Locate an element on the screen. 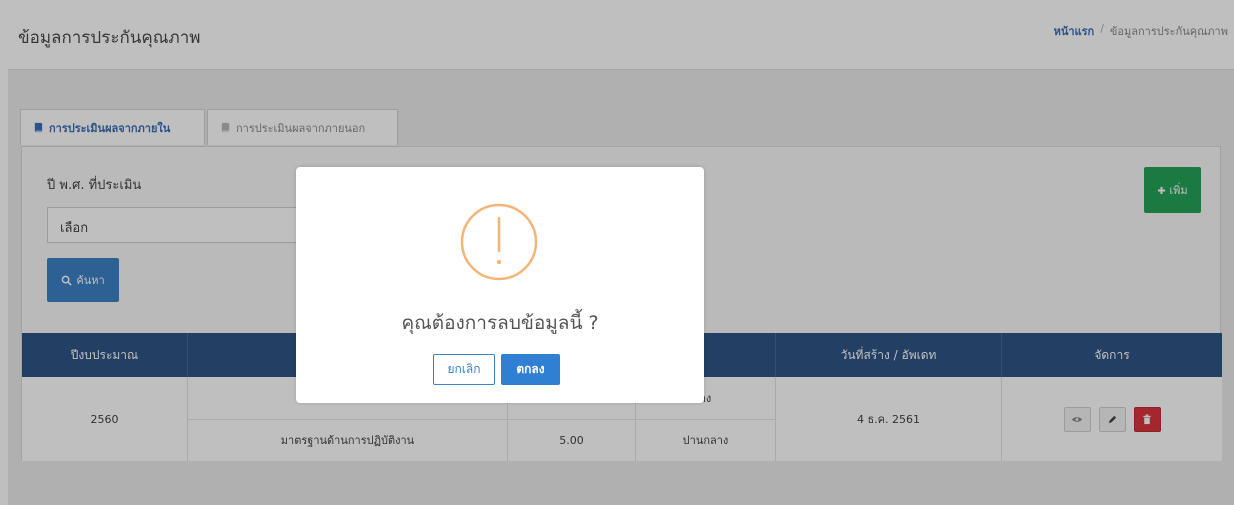 The width and height of the screenshot is (1234, 505). dialog-message: คุณต้องการลบข้อมูลนี้ ? is located at coordinates (500, 323).